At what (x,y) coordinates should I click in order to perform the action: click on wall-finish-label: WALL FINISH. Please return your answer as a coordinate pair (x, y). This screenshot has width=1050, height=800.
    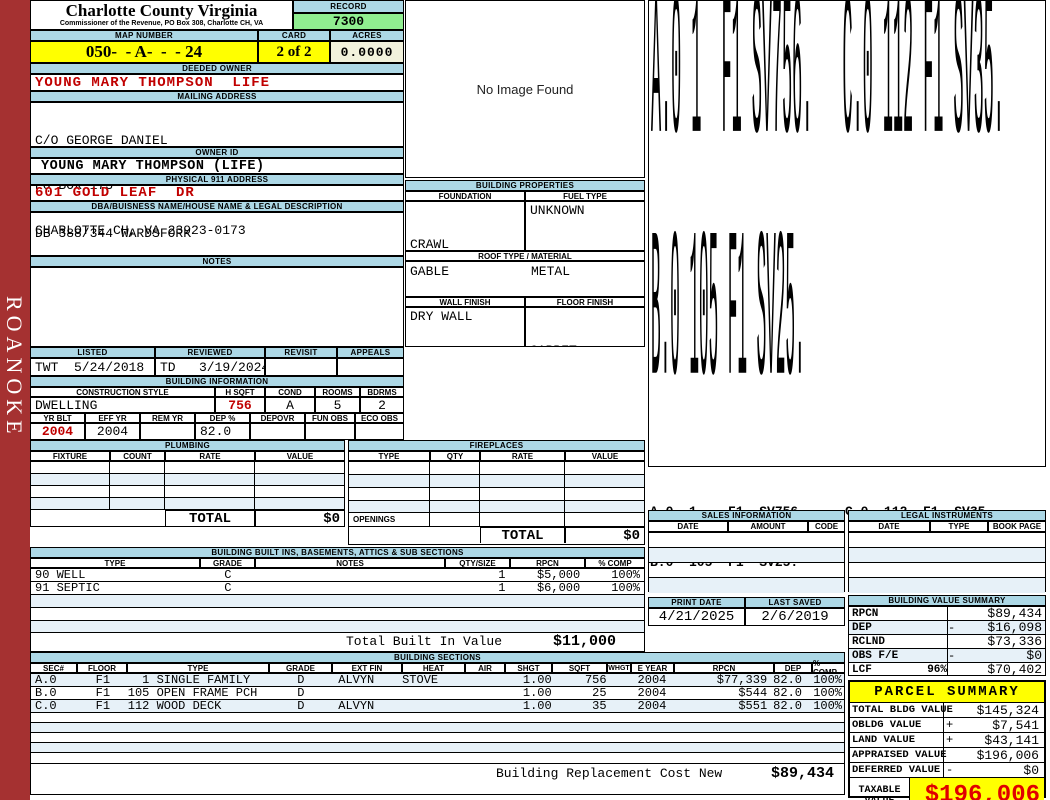
    Looking at the image, I should click on (465, 302).